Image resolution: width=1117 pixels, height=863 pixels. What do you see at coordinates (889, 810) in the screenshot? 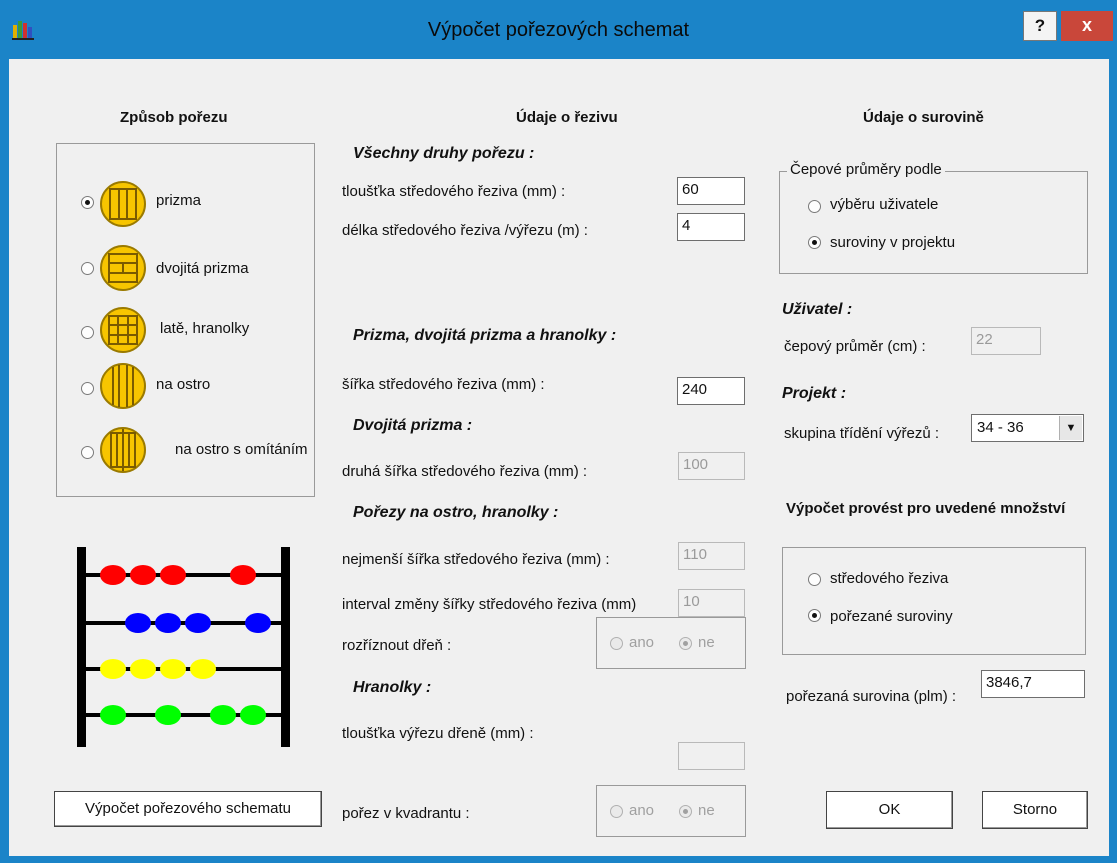
I see `ok-button: OK` at bounding box center [889, 810].